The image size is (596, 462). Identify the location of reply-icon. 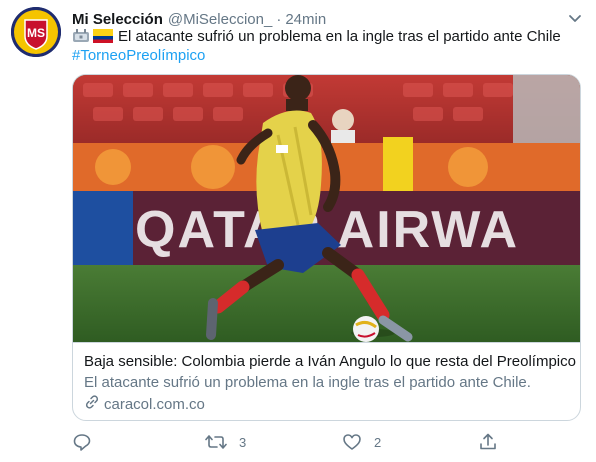
(82, 442).